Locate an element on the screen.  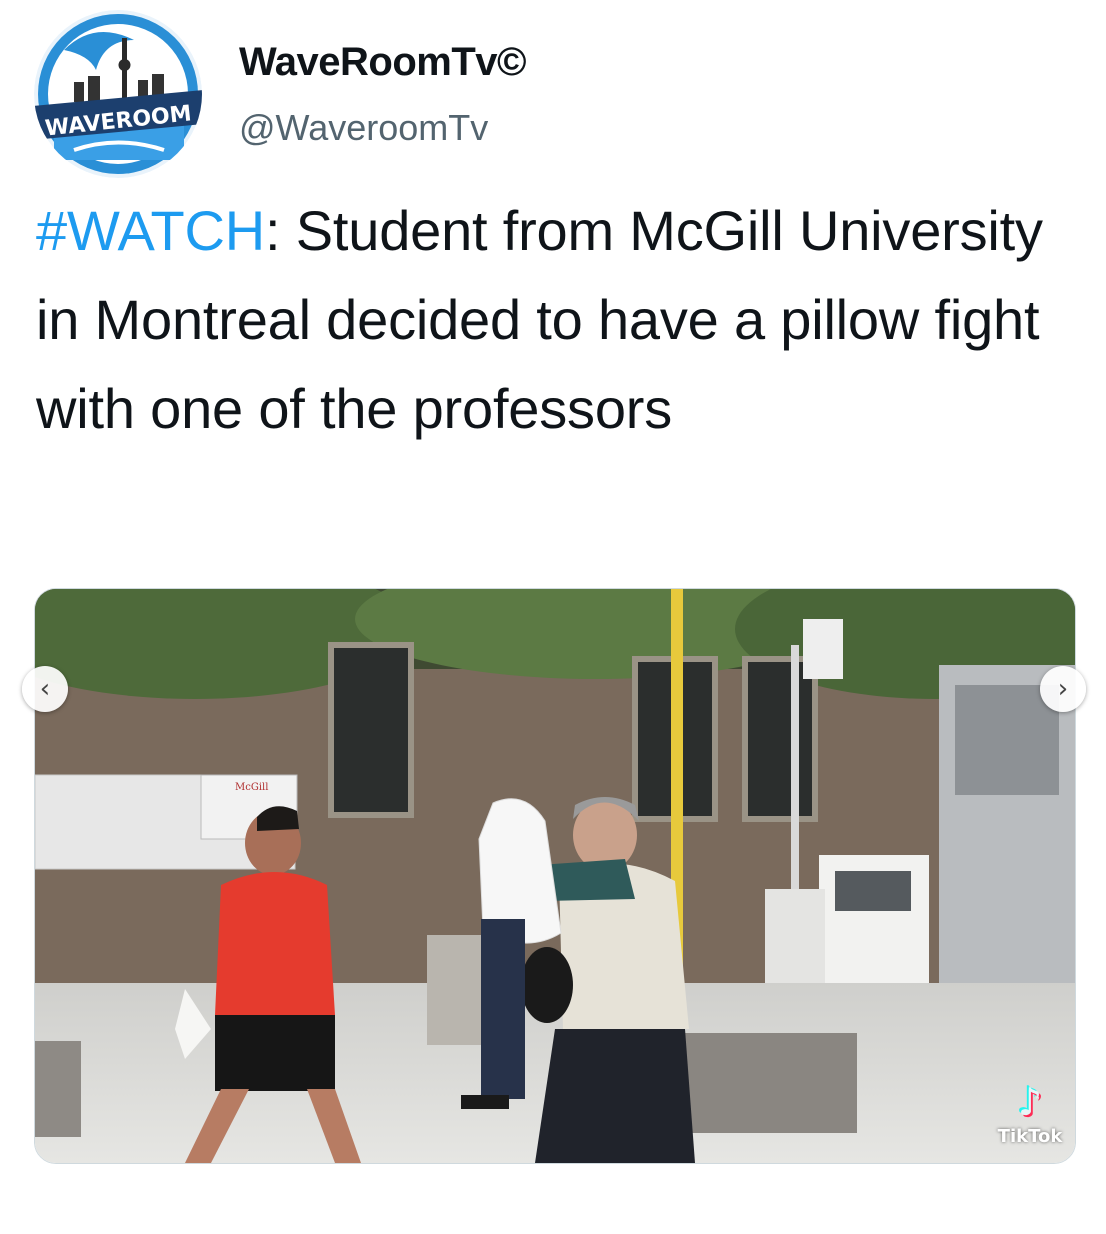
carousel-prev-button: ‹ is located at coordinates (45, 689).